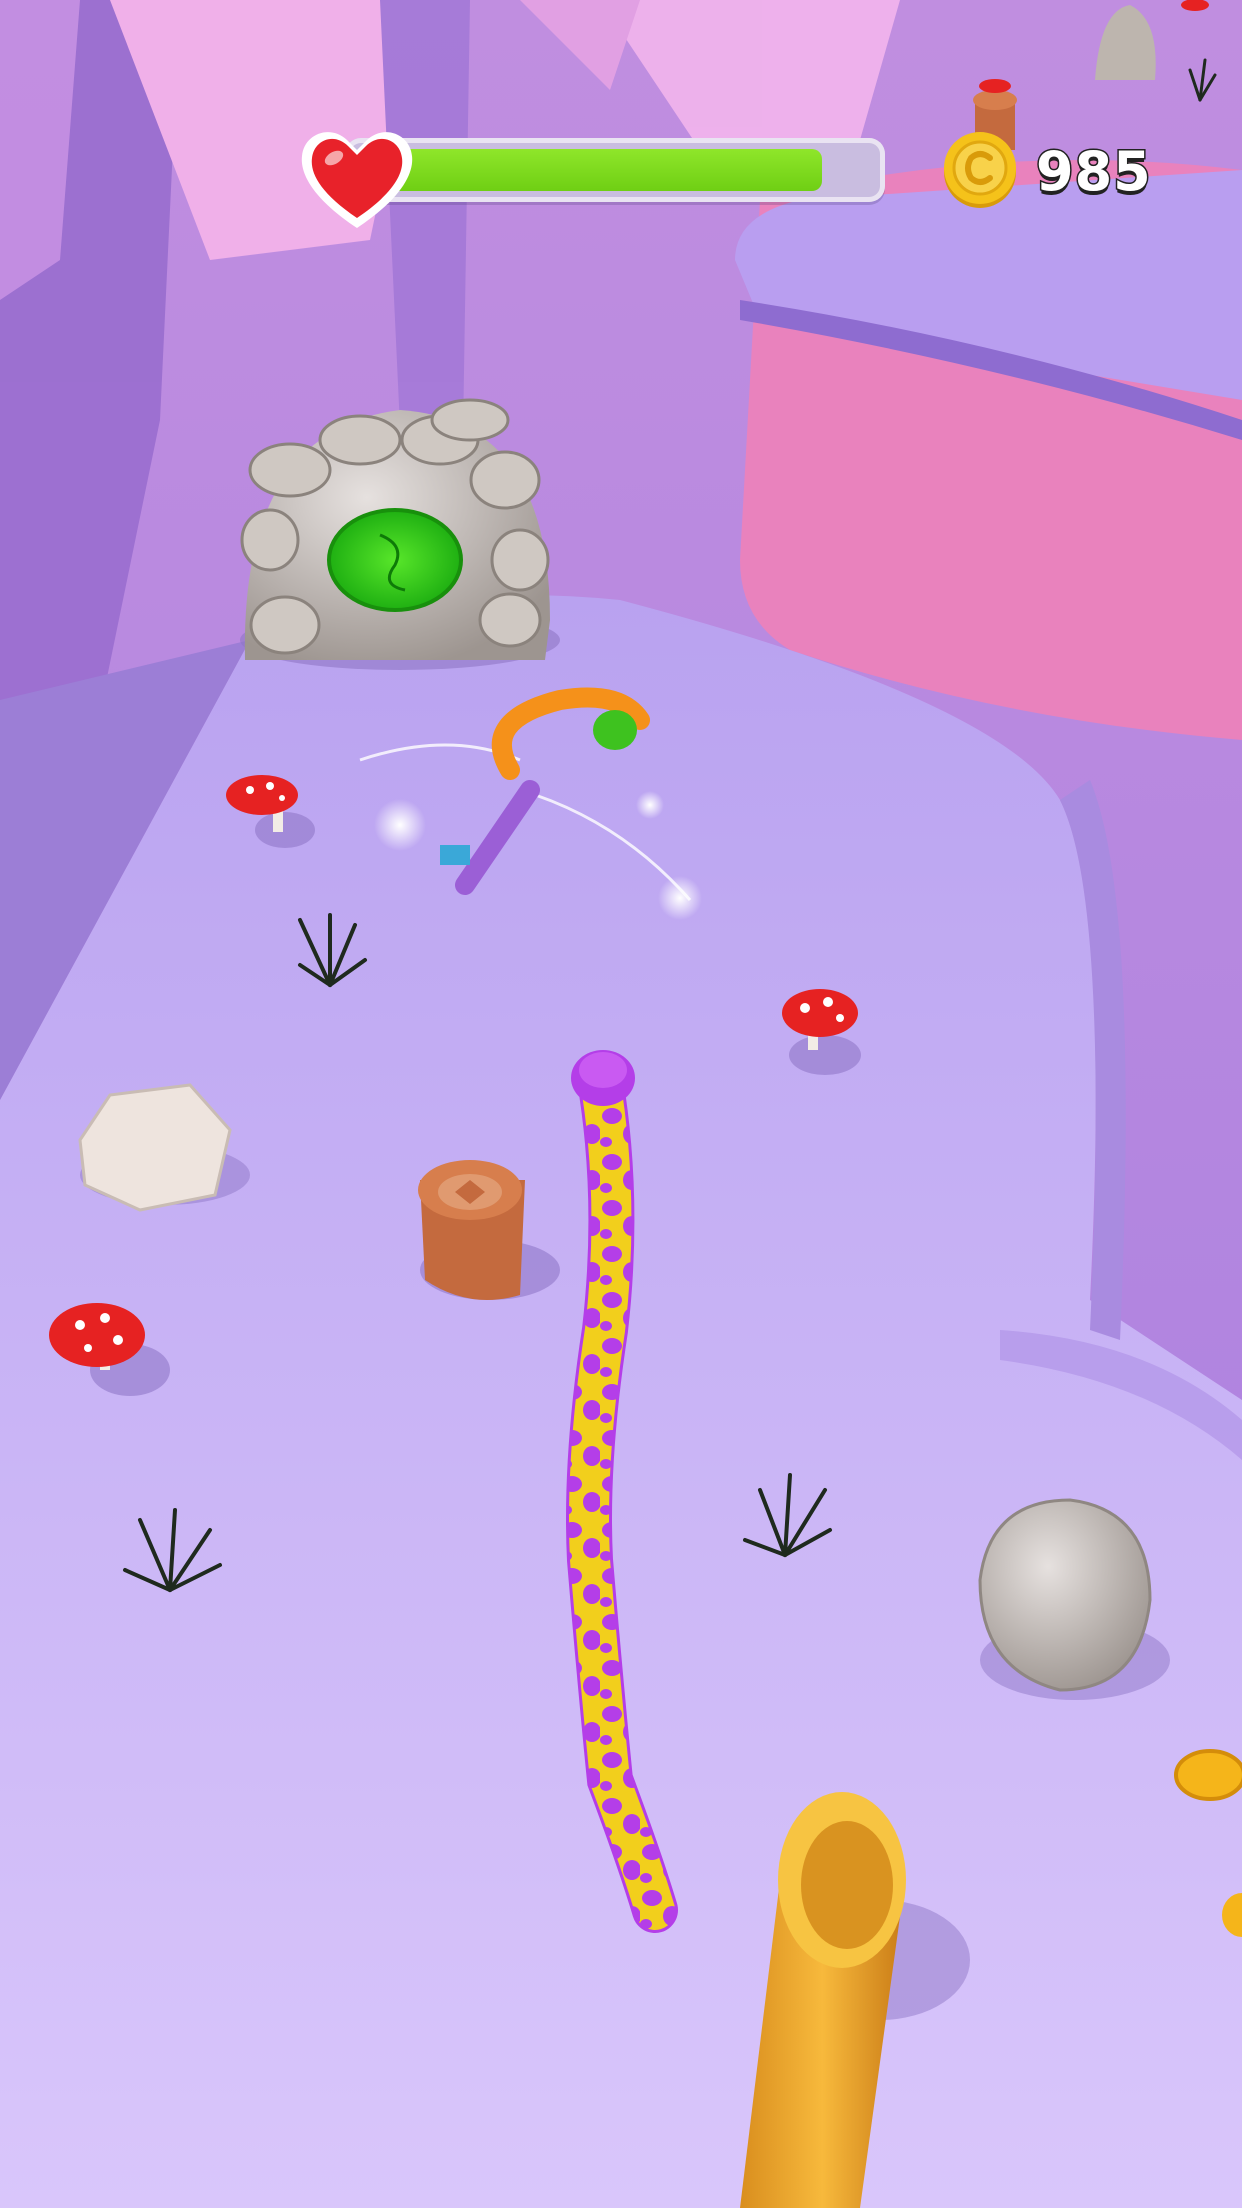 The image size is (1242, 2208). I want to click on heart-icon, so click(357, 180).